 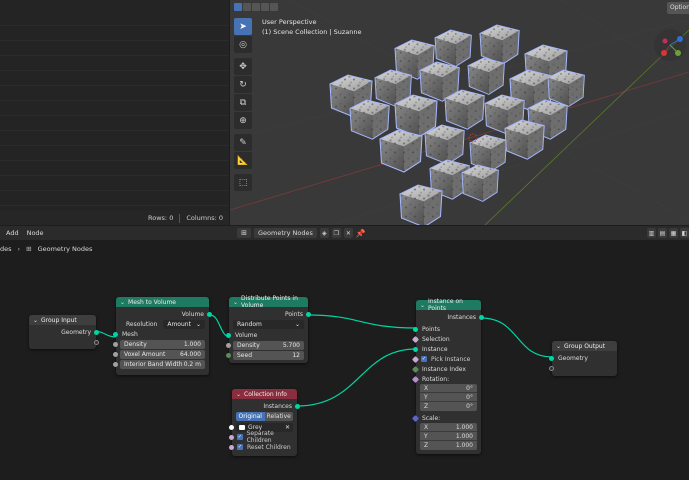 What do you see at coordinates (551, 368) in the screenshot?
I see `empty-input-socket` at bounding box center [551, 368].